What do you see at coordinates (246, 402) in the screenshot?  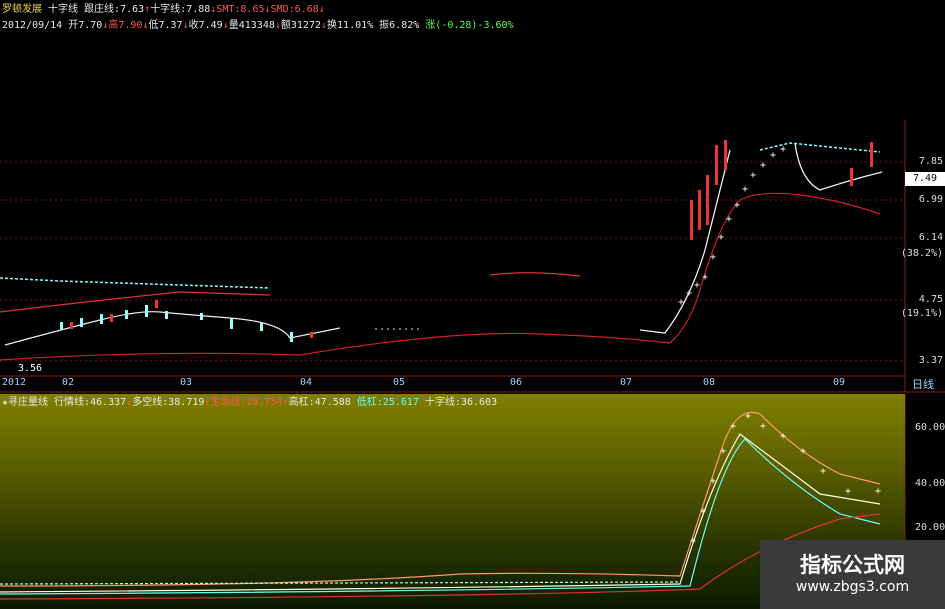 I see `indicator-seg: 生命线:28.754` at bounding box center [246, 402].